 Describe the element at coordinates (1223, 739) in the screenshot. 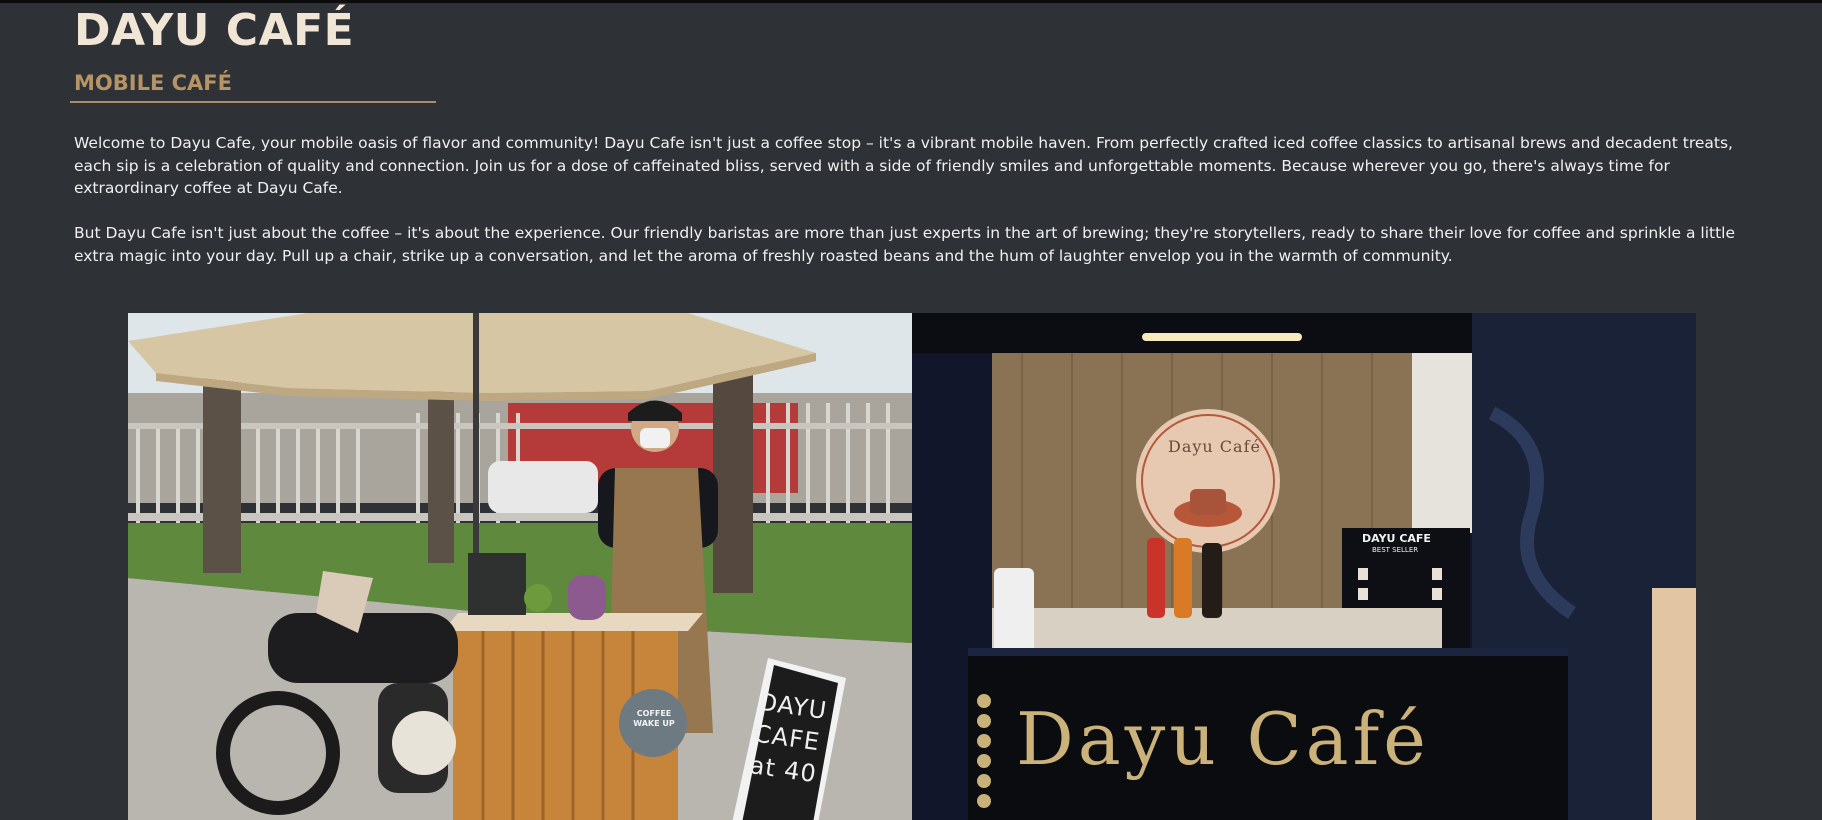

I see `stall-name-lettering: Dayu Café` at that location.